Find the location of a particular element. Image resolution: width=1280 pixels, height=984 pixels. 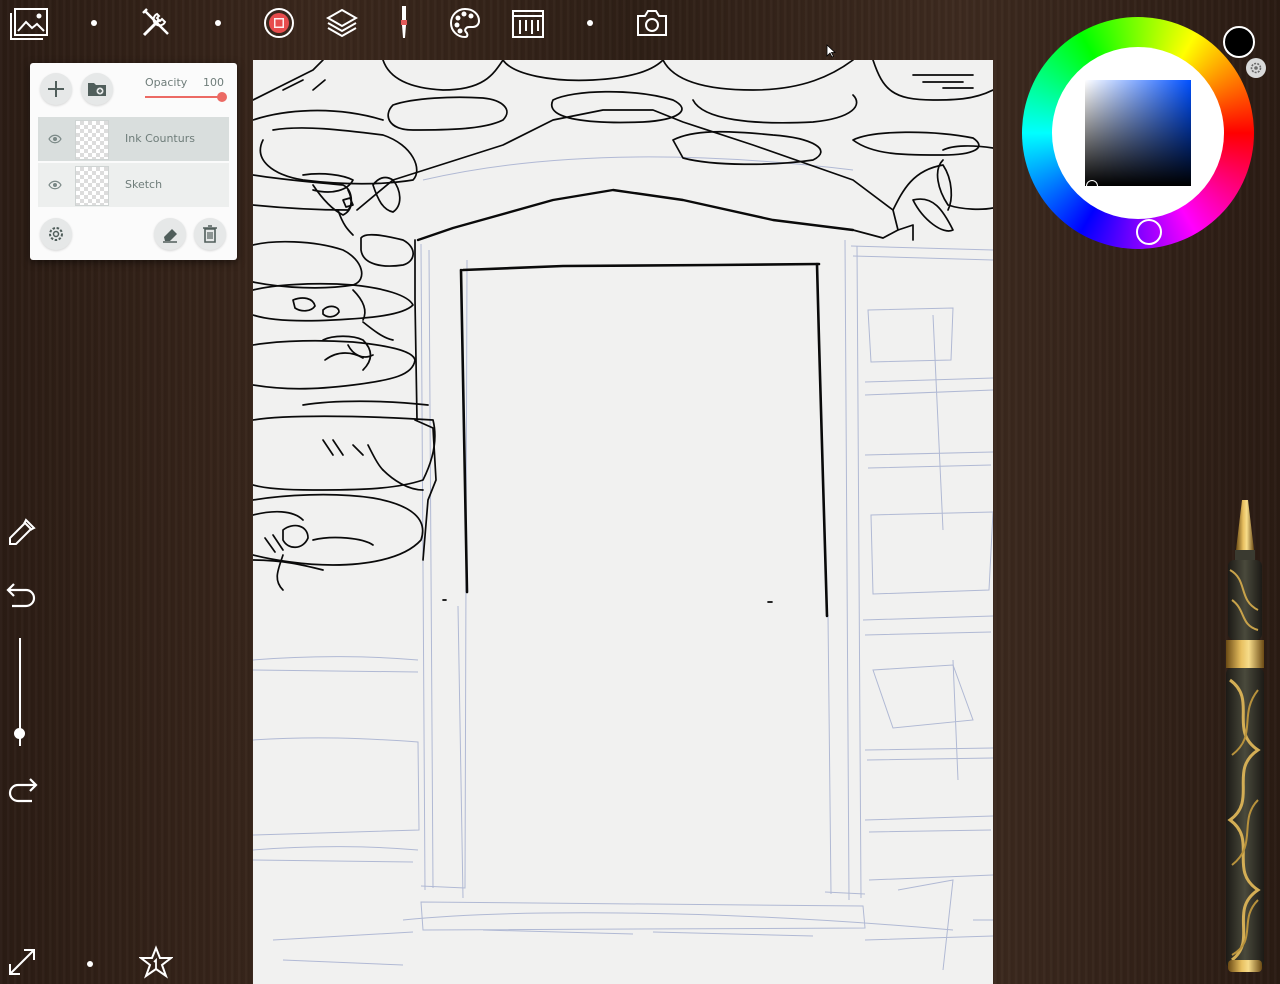

fullscreen-icon is located at coordinates (22, 962).